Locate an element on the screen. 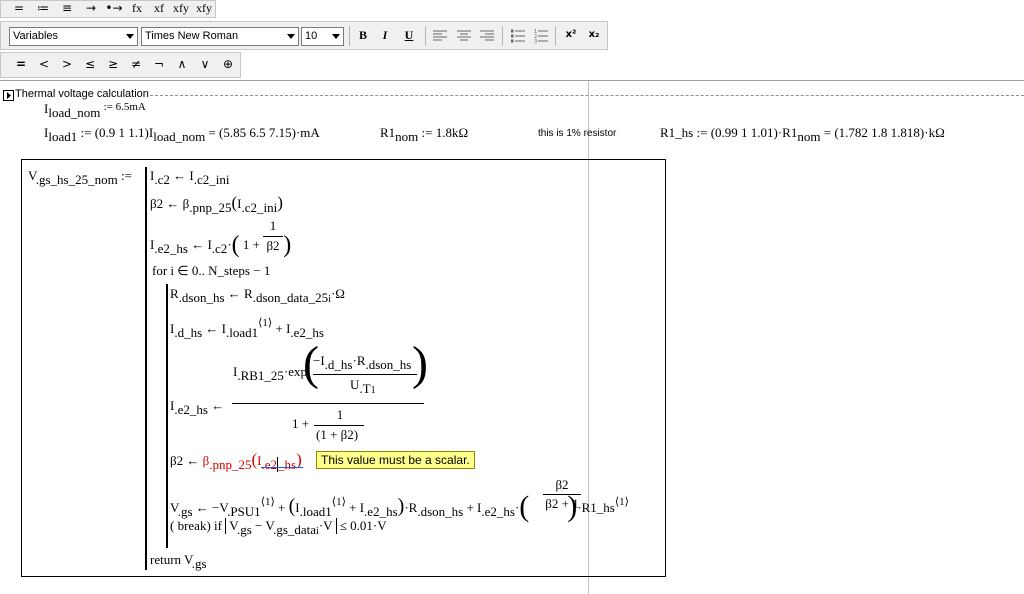  toolbar-boolean: = < > ≤ ≥ ≠ ¬ ∧ ∨ ⊕ is located at coordinates (120, 65).